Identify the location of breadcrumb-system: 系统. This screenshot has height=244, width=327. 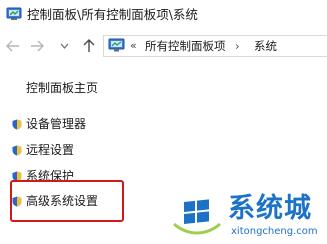
(265, 46).